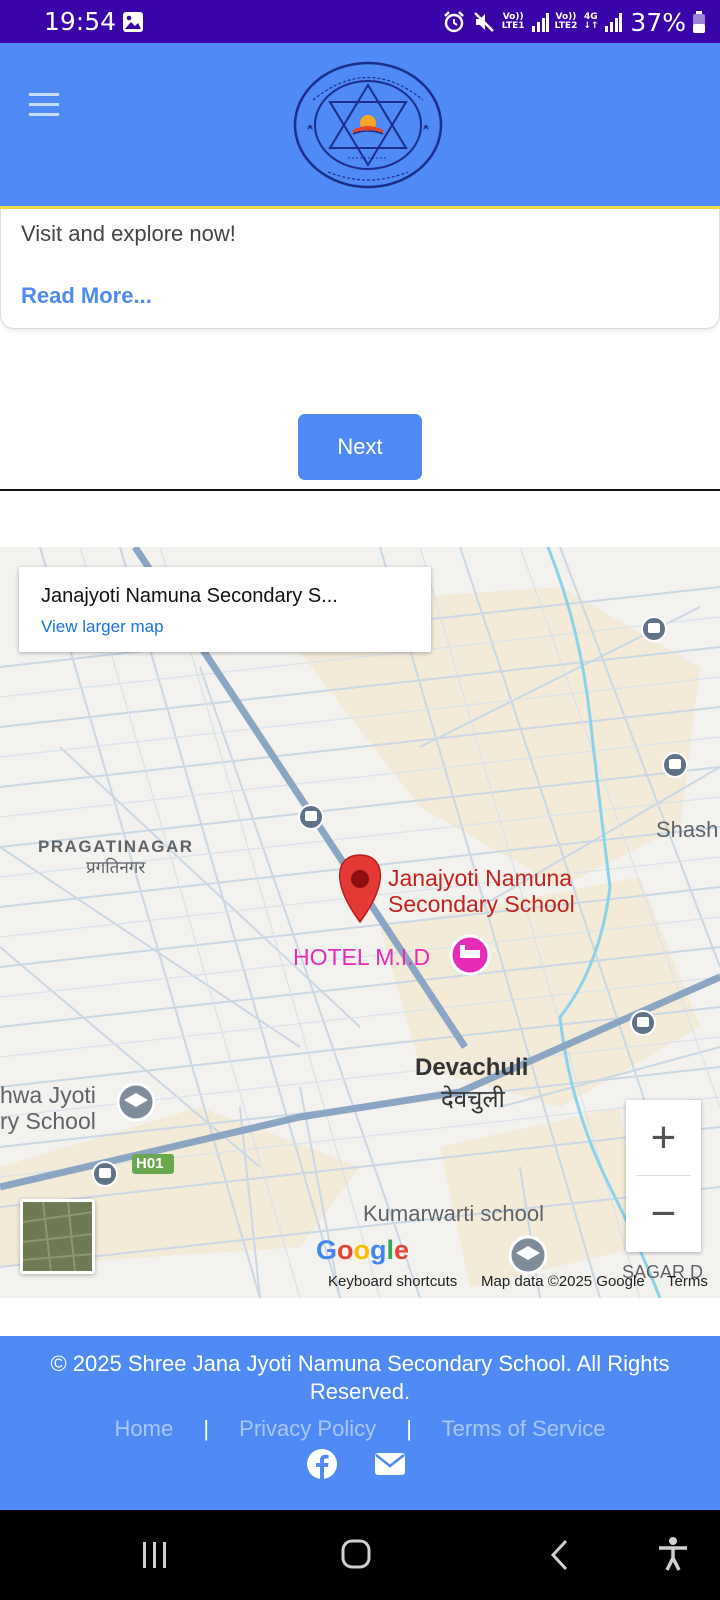 This screenshot has height=1600, width=720. What do you see at coordinates (368, 125) in the screenshot?
I see `school-logo-emblem` at bounding box center [368, 125].